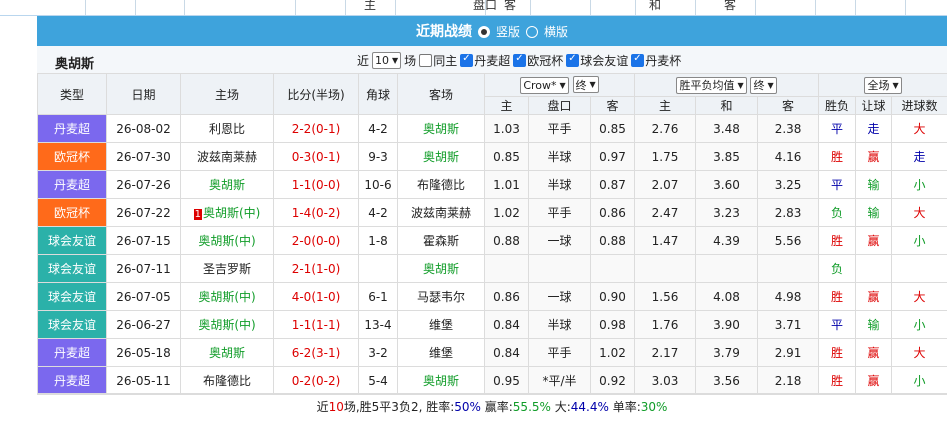  Describe the element at coordinates (386, 60) in the screenshot. I see `match-count-select: 10▼` at that location.